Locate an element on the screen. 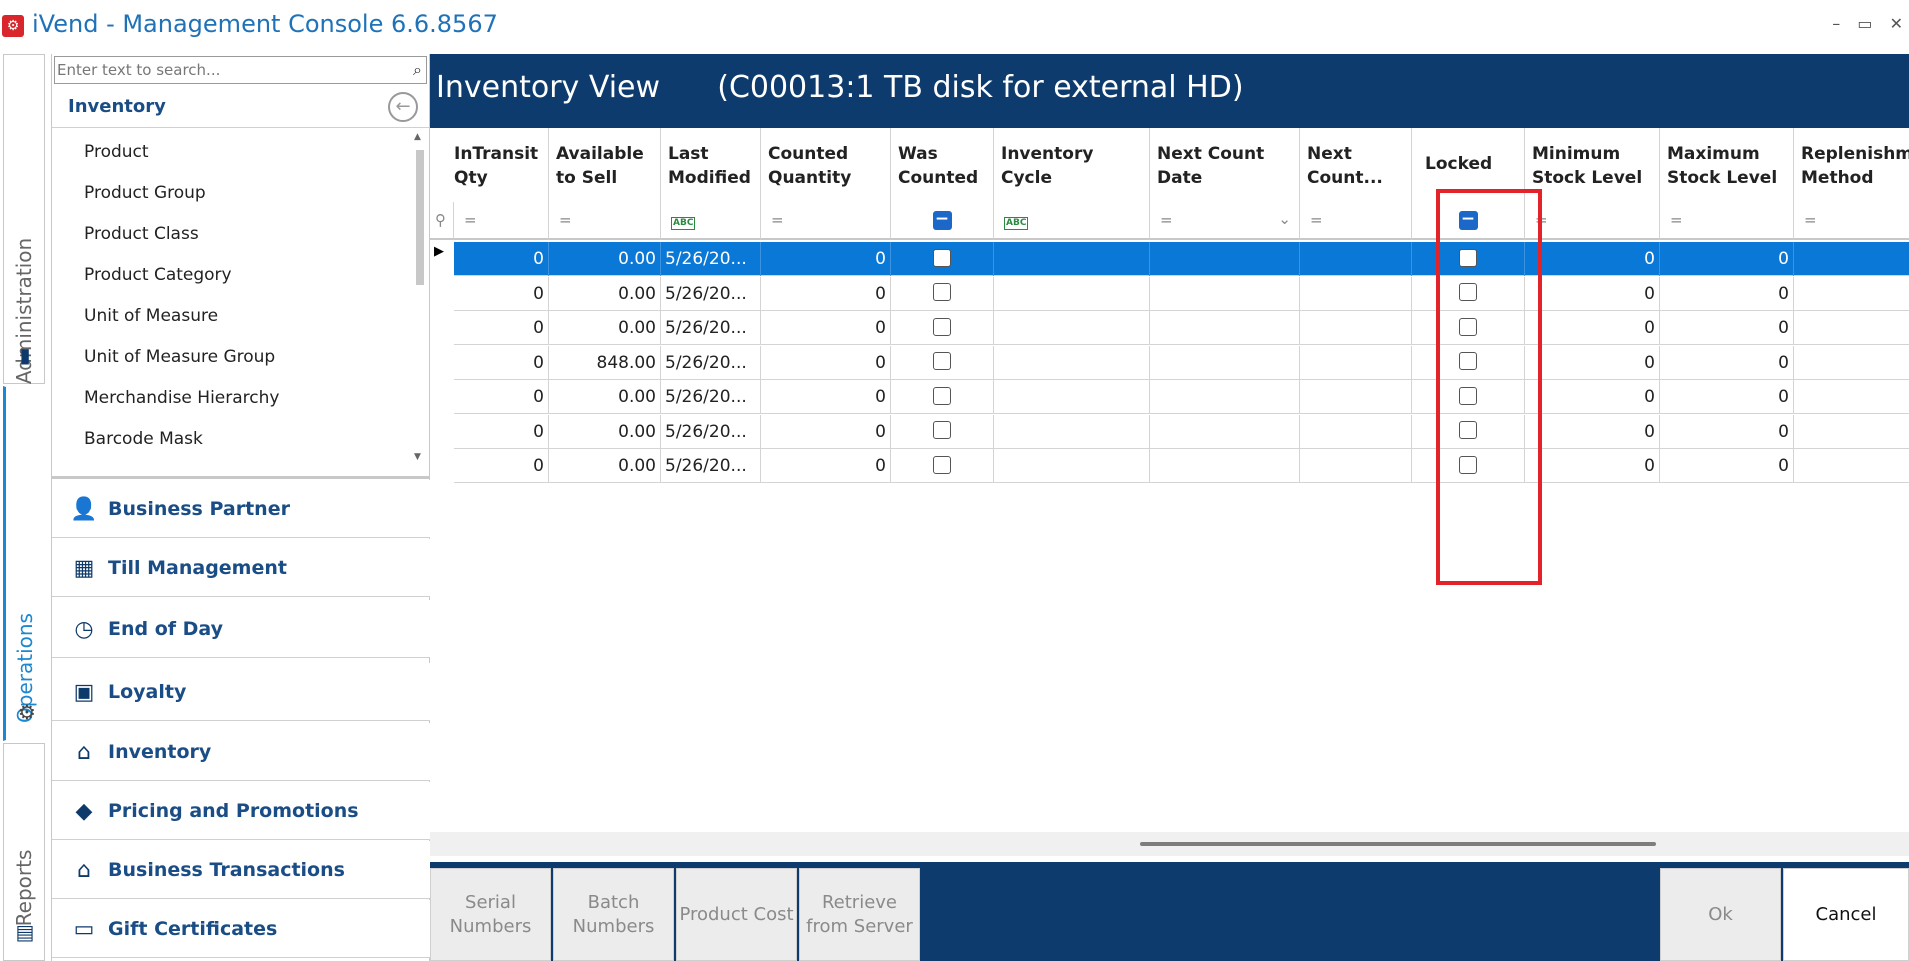 Image resolution: width=1909 pixels, height=961 pixels. nav-item-merchandise-hierarchy: Merchandise Hierarchy is located at coordinates (181, 398).